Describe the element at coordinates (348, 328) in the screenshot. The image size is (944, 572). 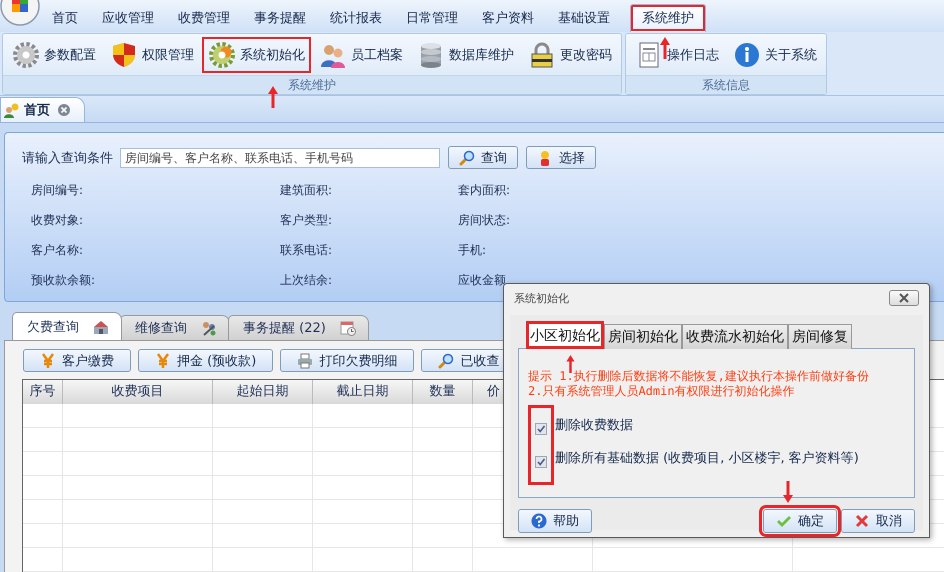
I see `calendar-icon` at that location.